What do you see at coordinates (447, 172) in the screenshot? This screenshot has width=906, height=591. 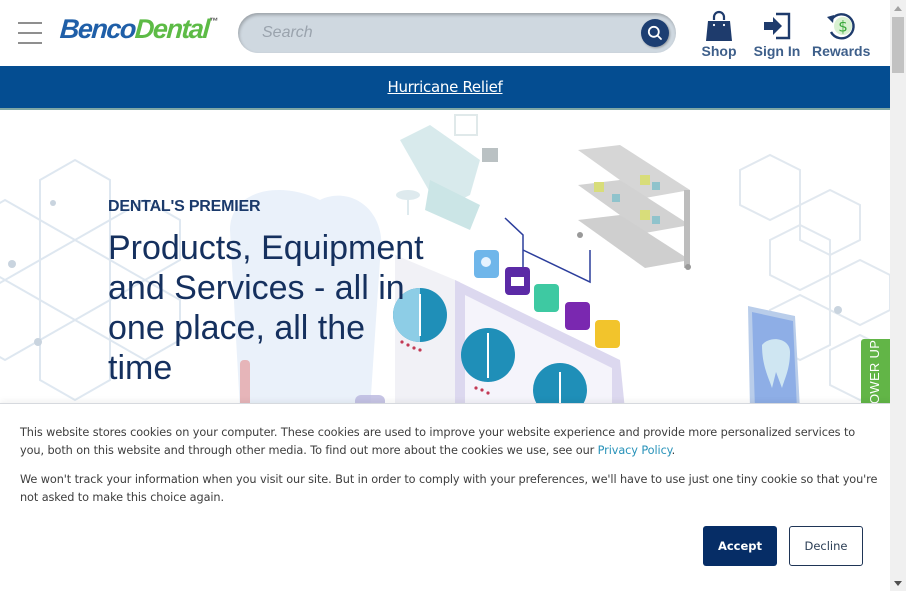 I see `dental-chair-illustration` at bounding box center [447, 172].